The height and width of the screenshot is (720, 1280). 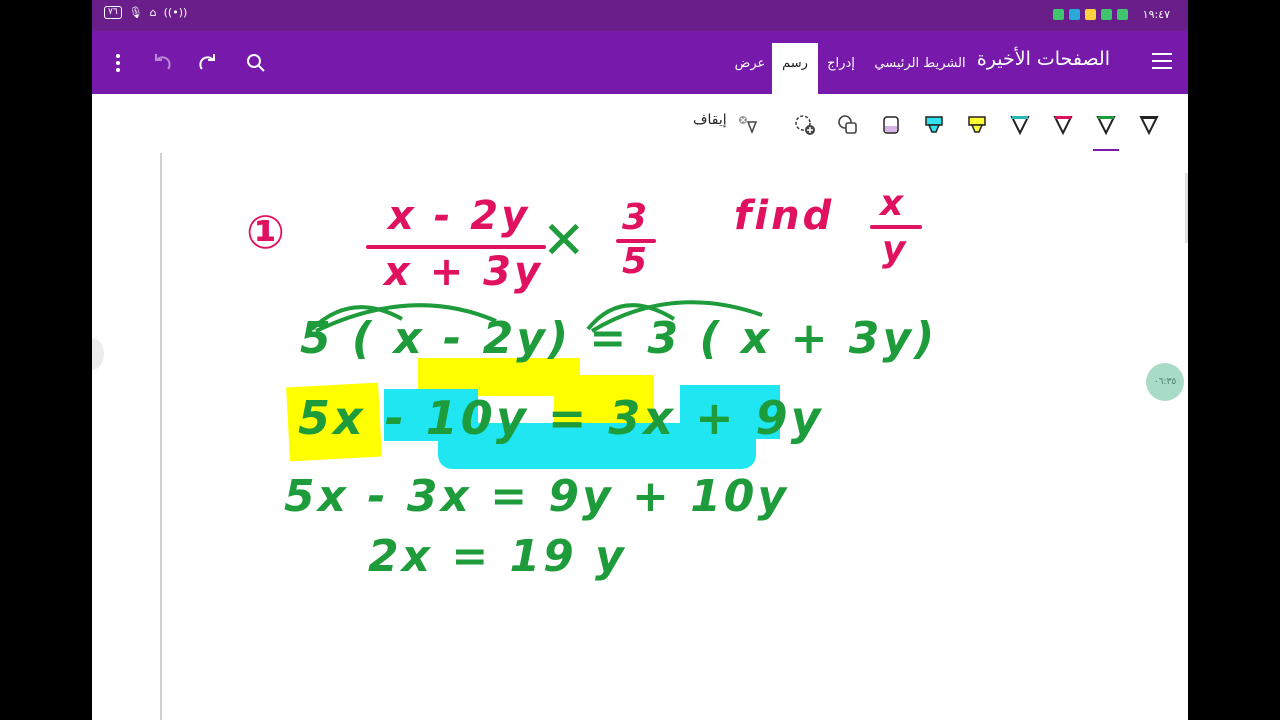 What do you see at coordinates (841, 68) in the screenshot?
I see `tab-insert: إدراج` at bounding box center [841, 68].